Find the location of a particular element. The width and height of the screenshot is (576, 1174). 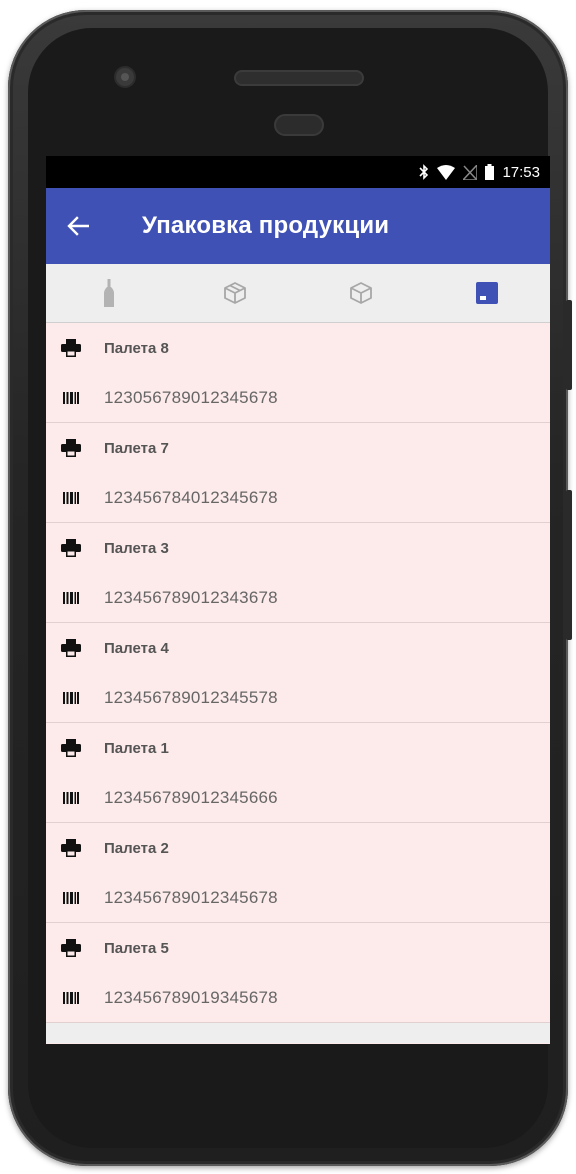

tab-bar is located at coordinates (298, 293).